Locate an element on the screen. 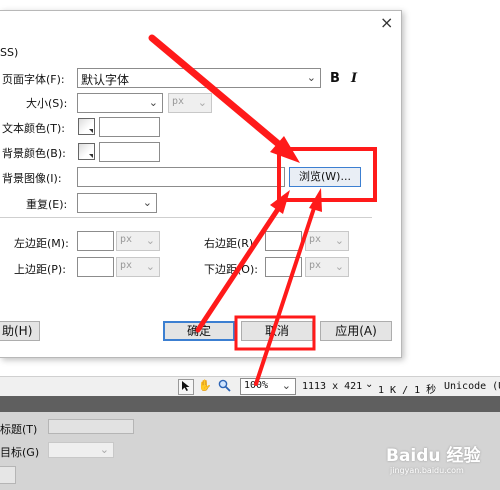 This screenshot has height=490, width=500. left-margin-unit: px ⌄ is located at coordinates (138, 241).